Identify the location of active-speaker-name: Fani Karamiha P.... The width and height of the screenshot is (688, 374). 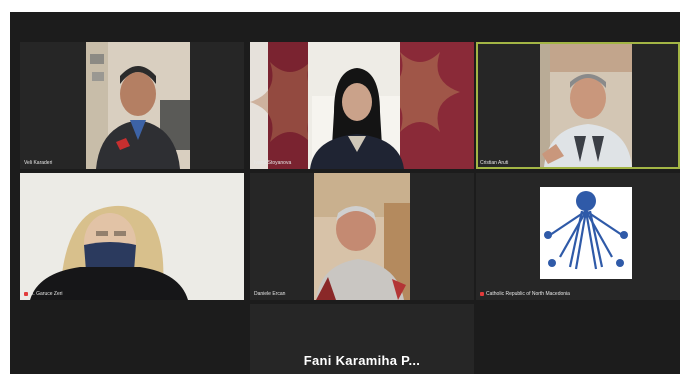
(362, 360).